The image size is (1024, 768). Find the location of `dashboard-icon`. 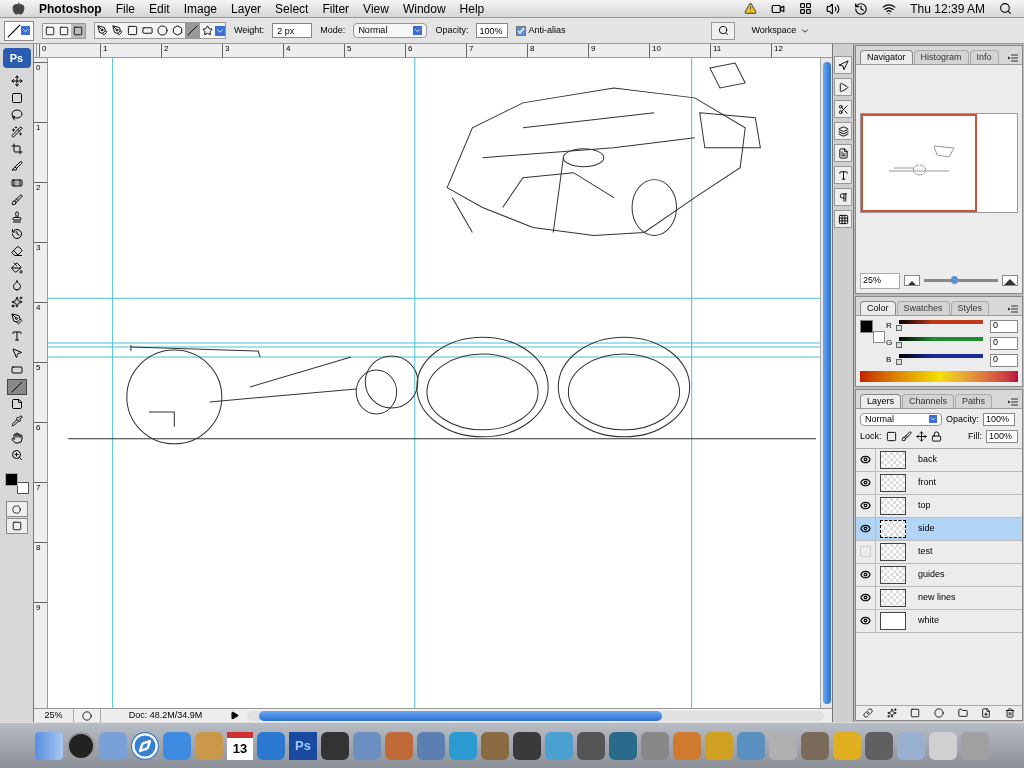

dashboard-icon is located at coordinates (81, 745).